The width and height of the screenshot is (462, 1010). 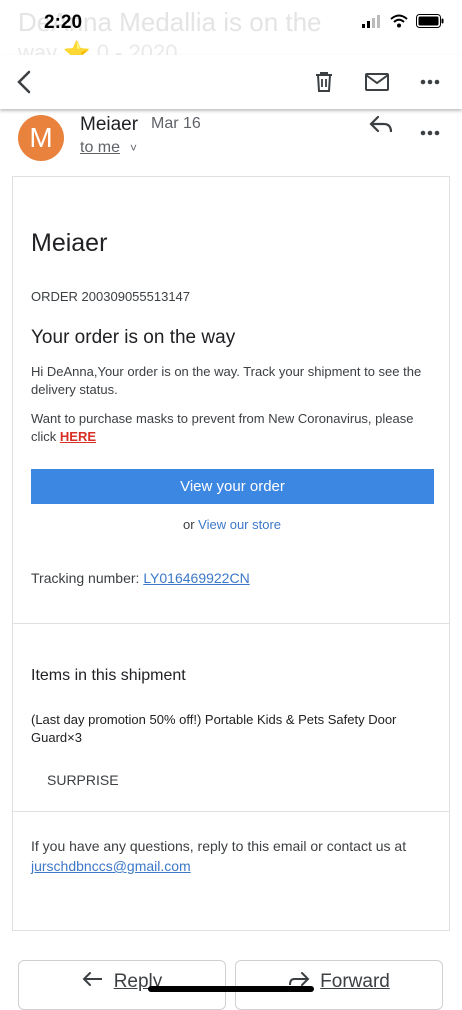 What do you see at coordinates (100, 148) in the screenshot?
I see `recipient-toggle: to me` at bounding box center [100, 148].